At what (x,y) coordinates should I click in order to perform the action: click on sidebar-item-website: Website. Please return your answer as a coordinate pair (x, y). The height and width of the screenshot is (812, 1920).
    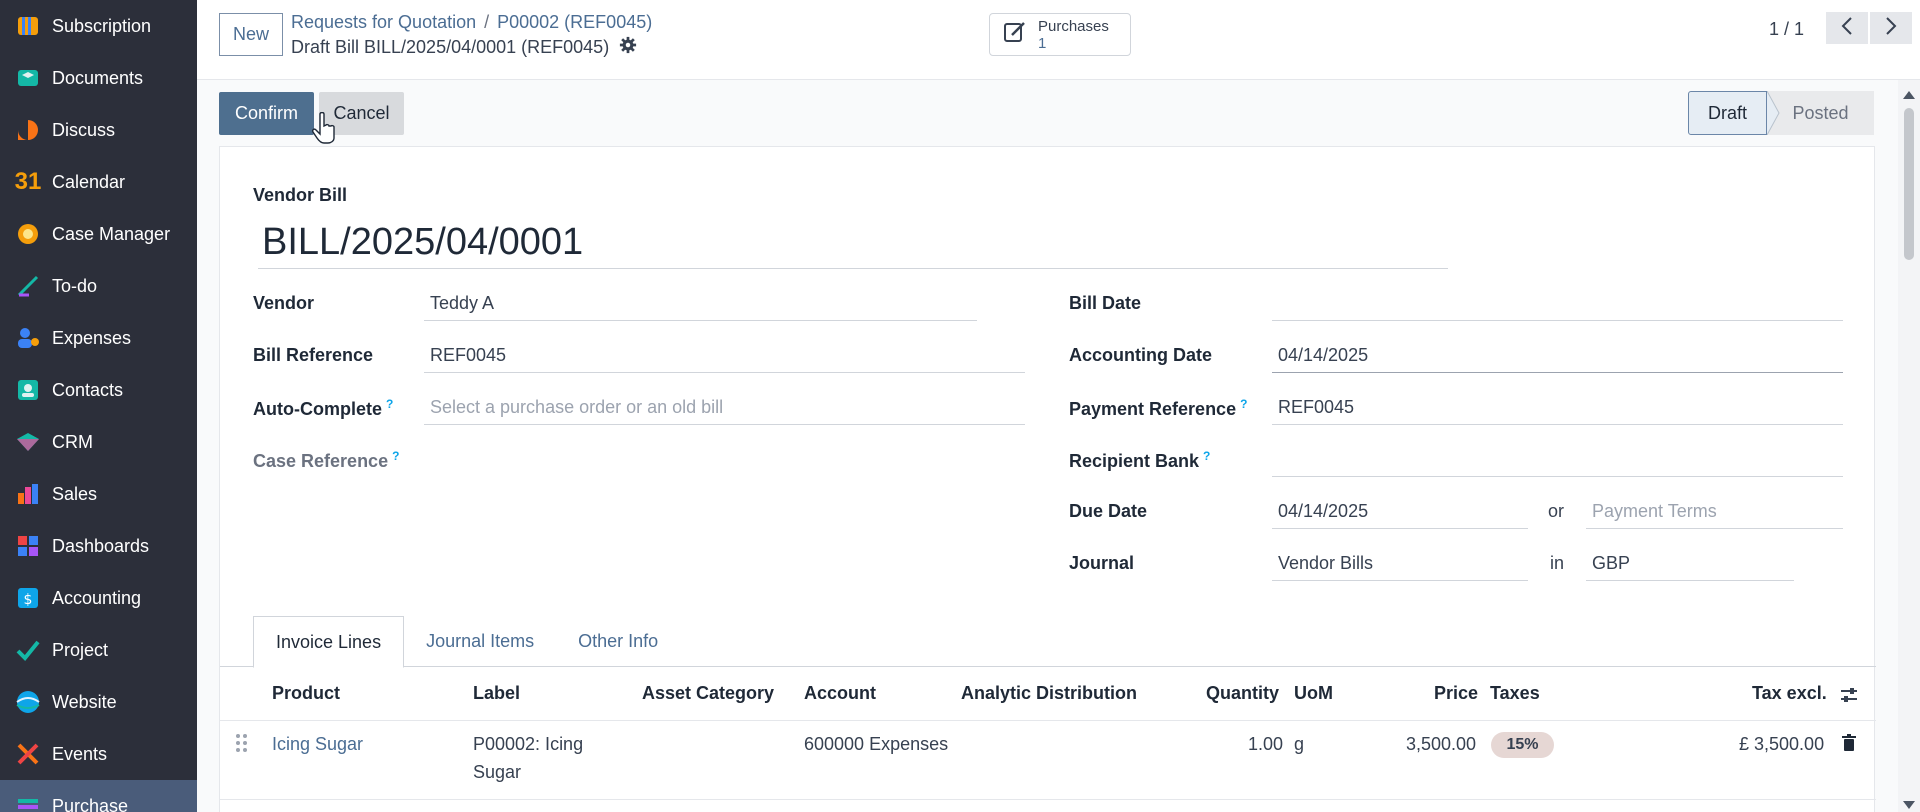
    Looking at the image, I should click on (98, 702).